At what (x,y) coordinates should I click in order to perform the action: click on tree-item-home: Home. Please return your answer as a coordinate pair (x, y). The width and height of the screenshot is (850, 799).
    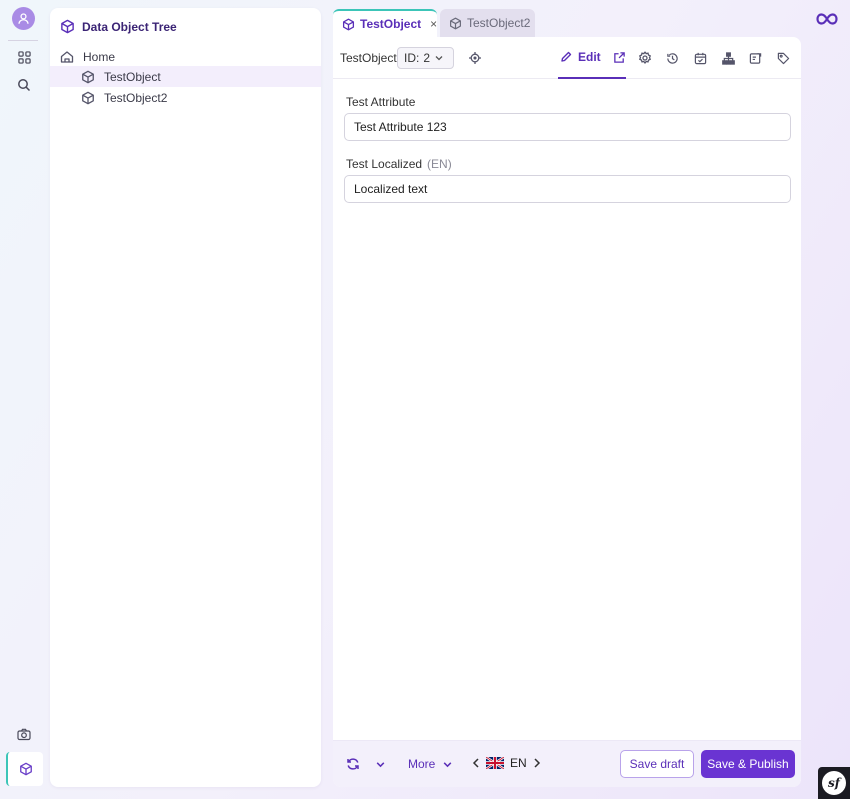
    Looking at the image, I should click on (185, 56).